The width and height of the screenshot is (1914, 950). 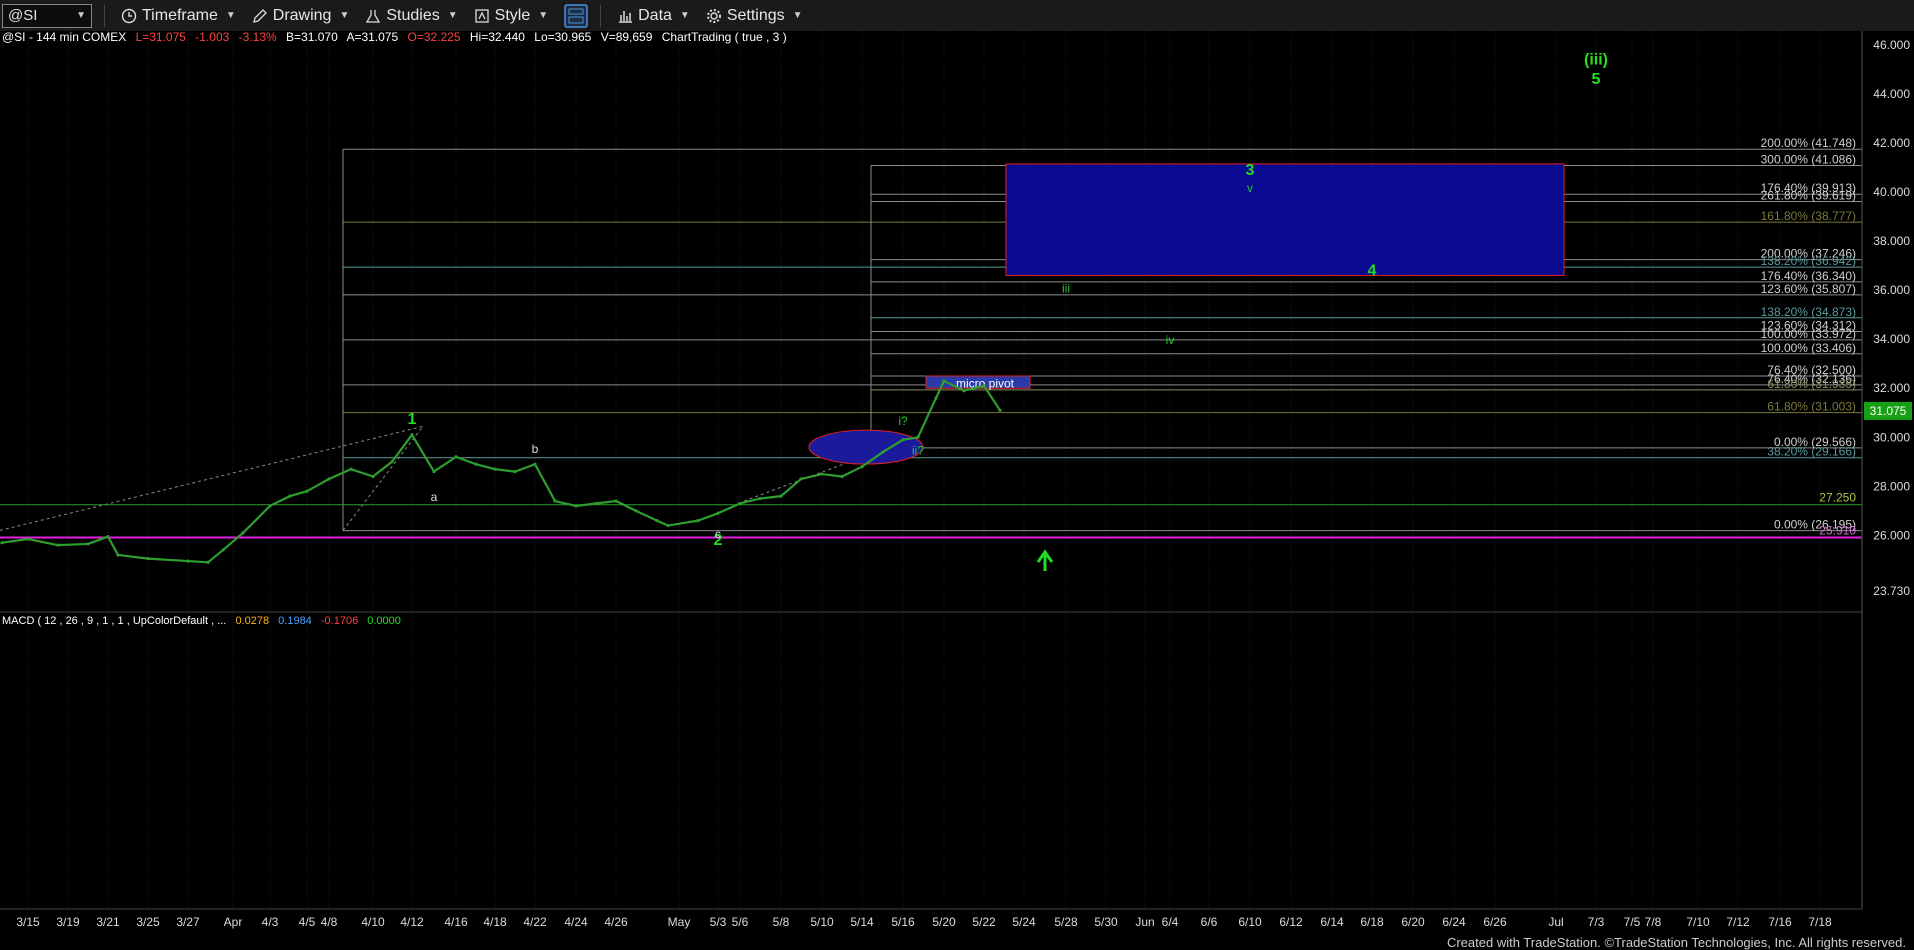 What do you see at coordinates (653, 16) in the screenshot?
I see `data-menu: Data ▼` at bounding box center [653, 16].